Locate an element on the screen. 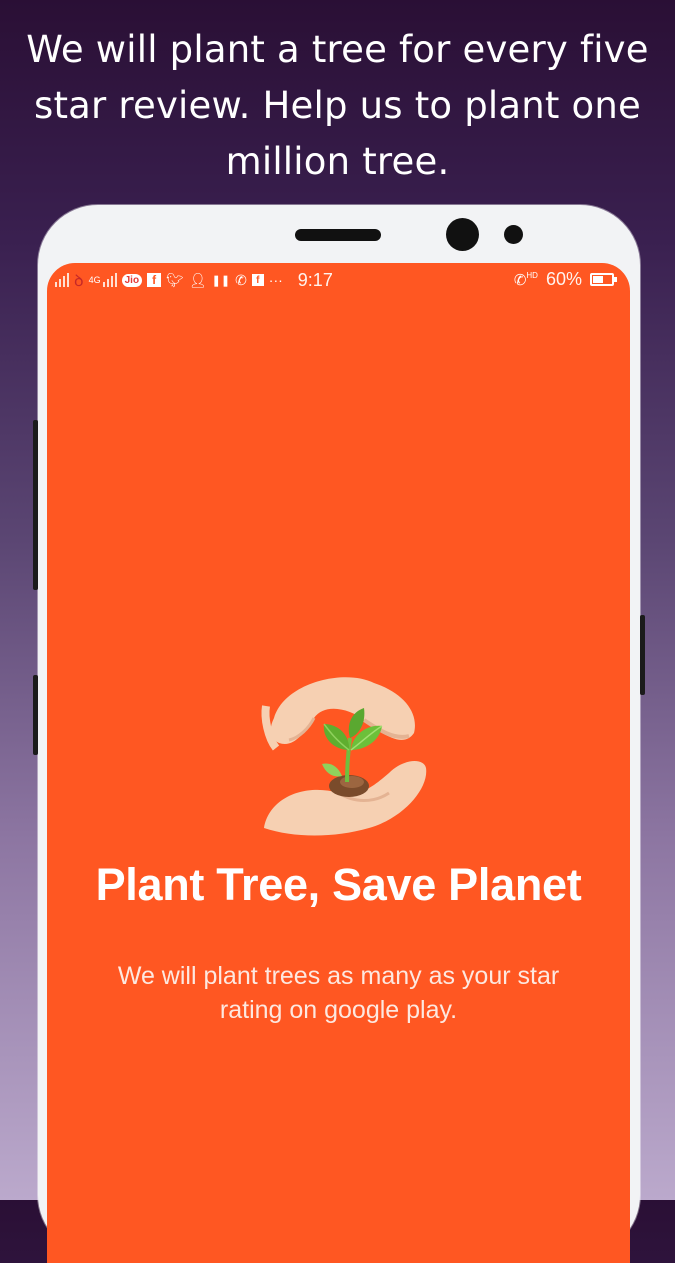  status-time: 9:17 is located at coordinates (315, 279).